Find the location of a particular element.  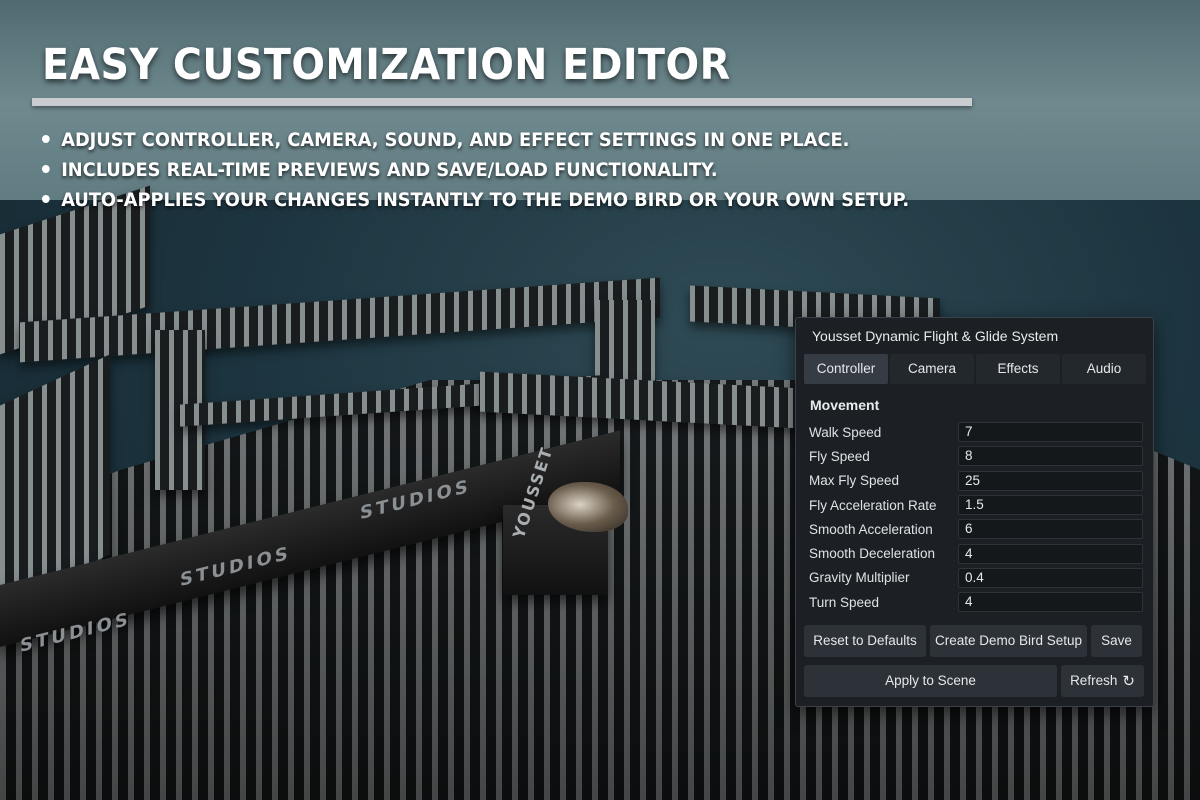

headline-divider is located at coordinates (502, 102).